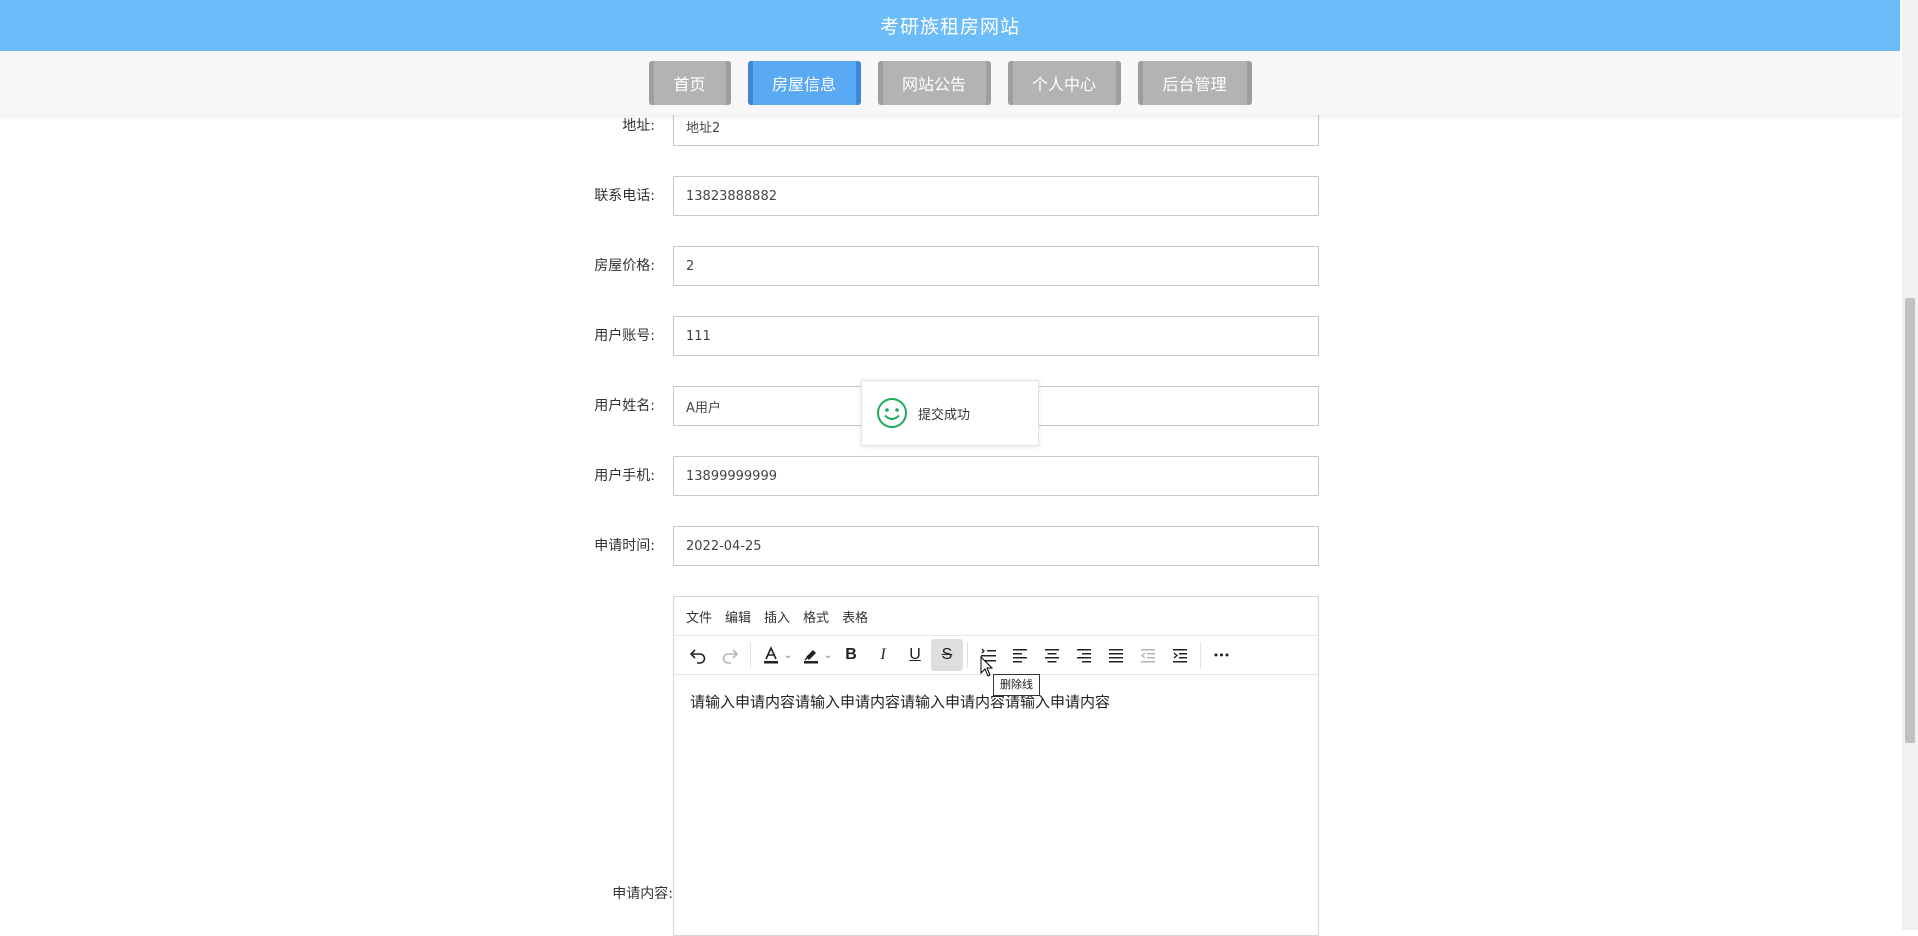 The width and height of the screenshot is (1918, 936). I want to click on menu-insert: 插入, so click(777, 616).